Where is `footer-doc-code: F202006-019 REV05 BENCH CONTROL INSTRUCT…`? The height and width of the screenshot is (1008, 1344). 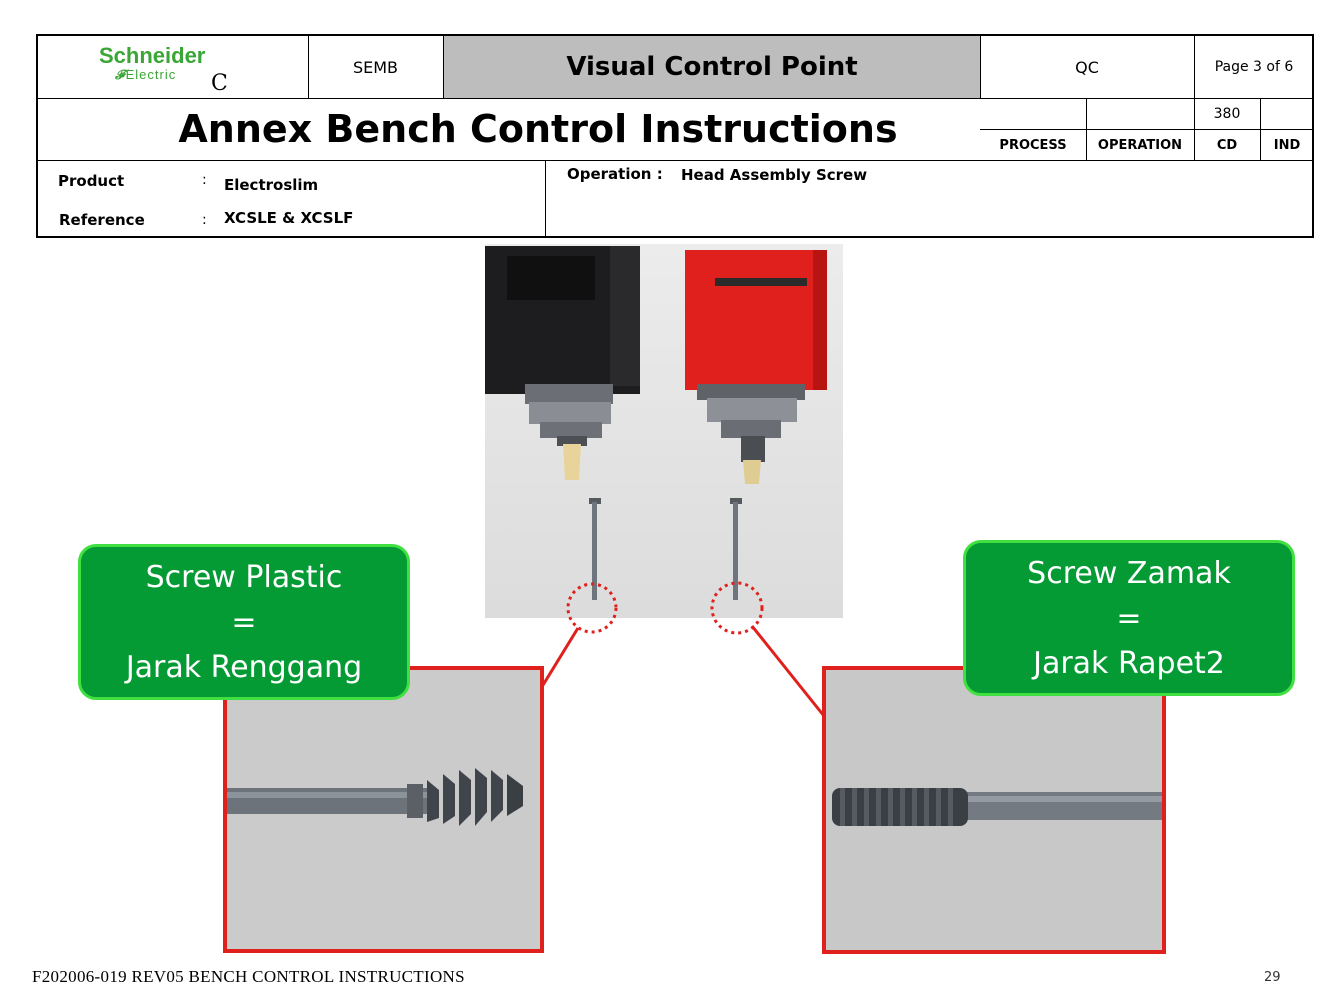
footer-doc-code: F202006-019 REV05 BENCH CONTROL INSTRUCT… is located at coordinates (248, 976).